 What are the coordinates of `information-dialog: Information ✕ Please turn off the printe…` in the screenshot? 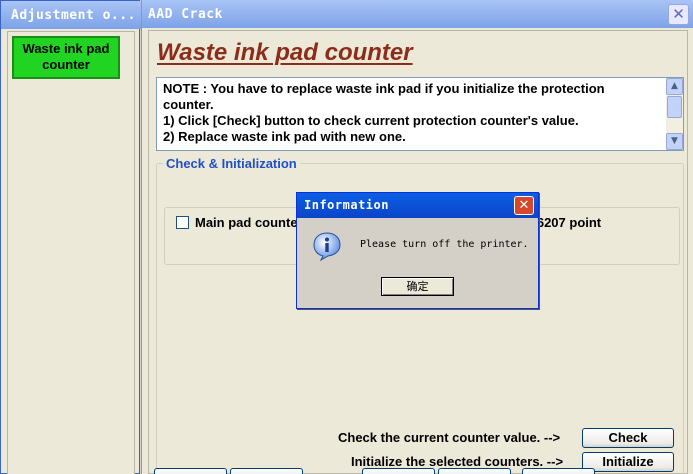 It's located at (417, 250).